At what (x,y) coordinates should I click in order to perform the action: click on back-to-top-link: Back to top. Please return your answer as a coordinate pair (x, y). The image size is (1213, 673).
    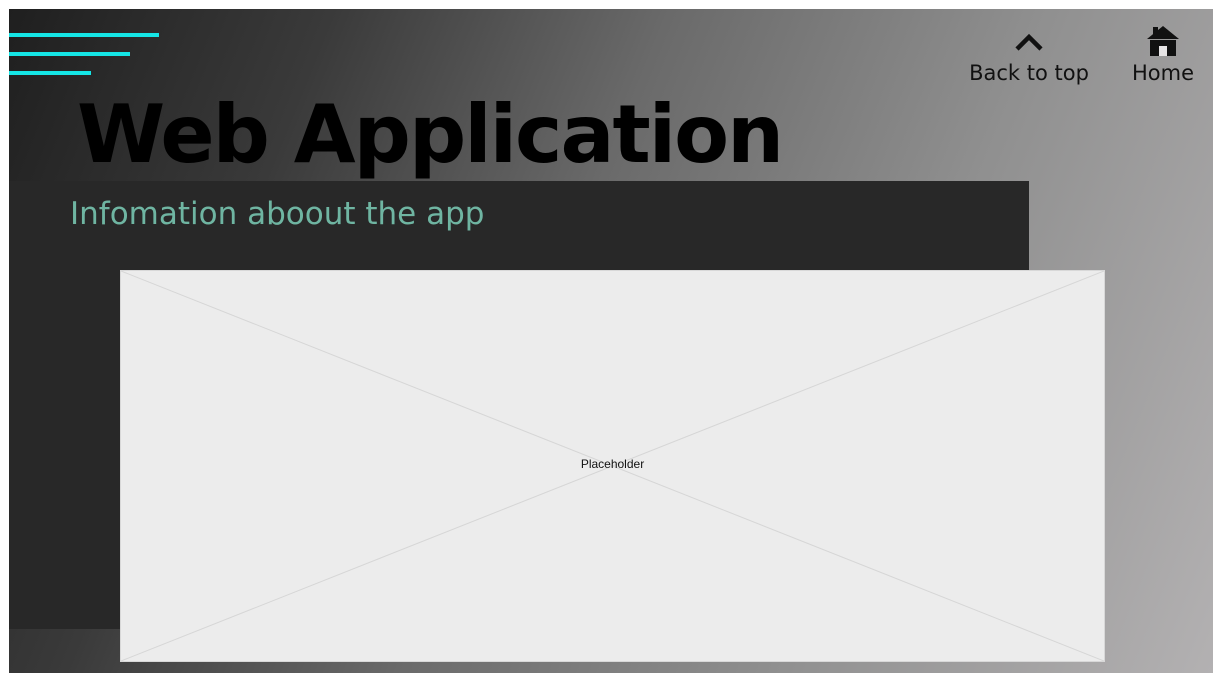
    Looking at the image, I should click on (1029, 54).